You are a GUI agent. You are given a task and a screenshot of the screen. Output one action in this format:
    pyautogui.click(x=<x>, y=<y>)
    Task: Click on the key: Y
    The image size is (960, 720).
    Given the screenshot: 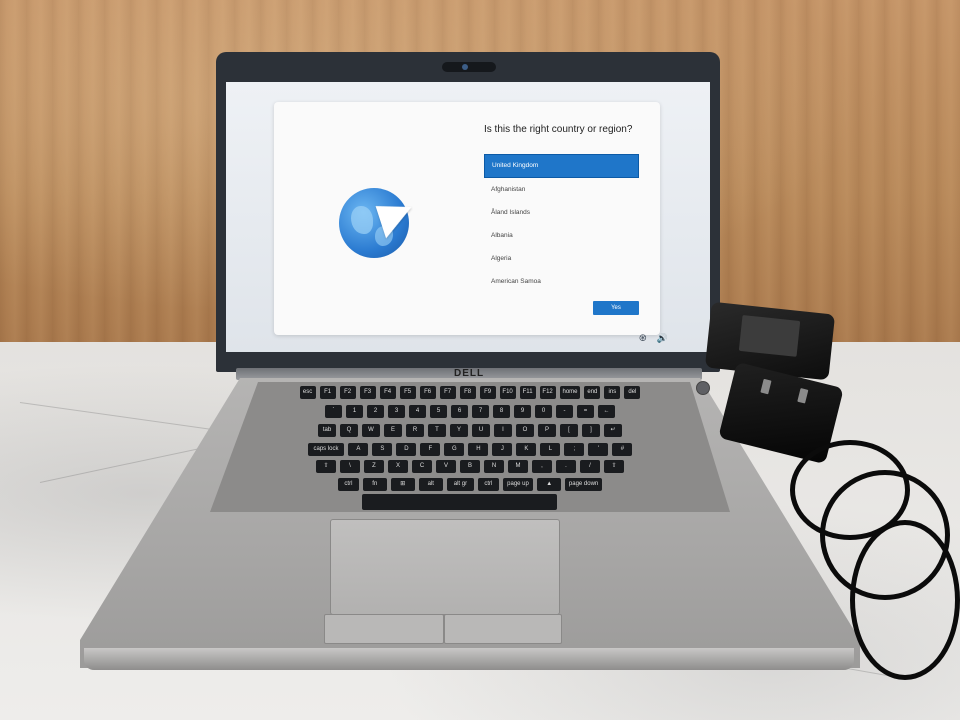 What is the action you would take?
    pyautogui.click(x=459, y=430)
    